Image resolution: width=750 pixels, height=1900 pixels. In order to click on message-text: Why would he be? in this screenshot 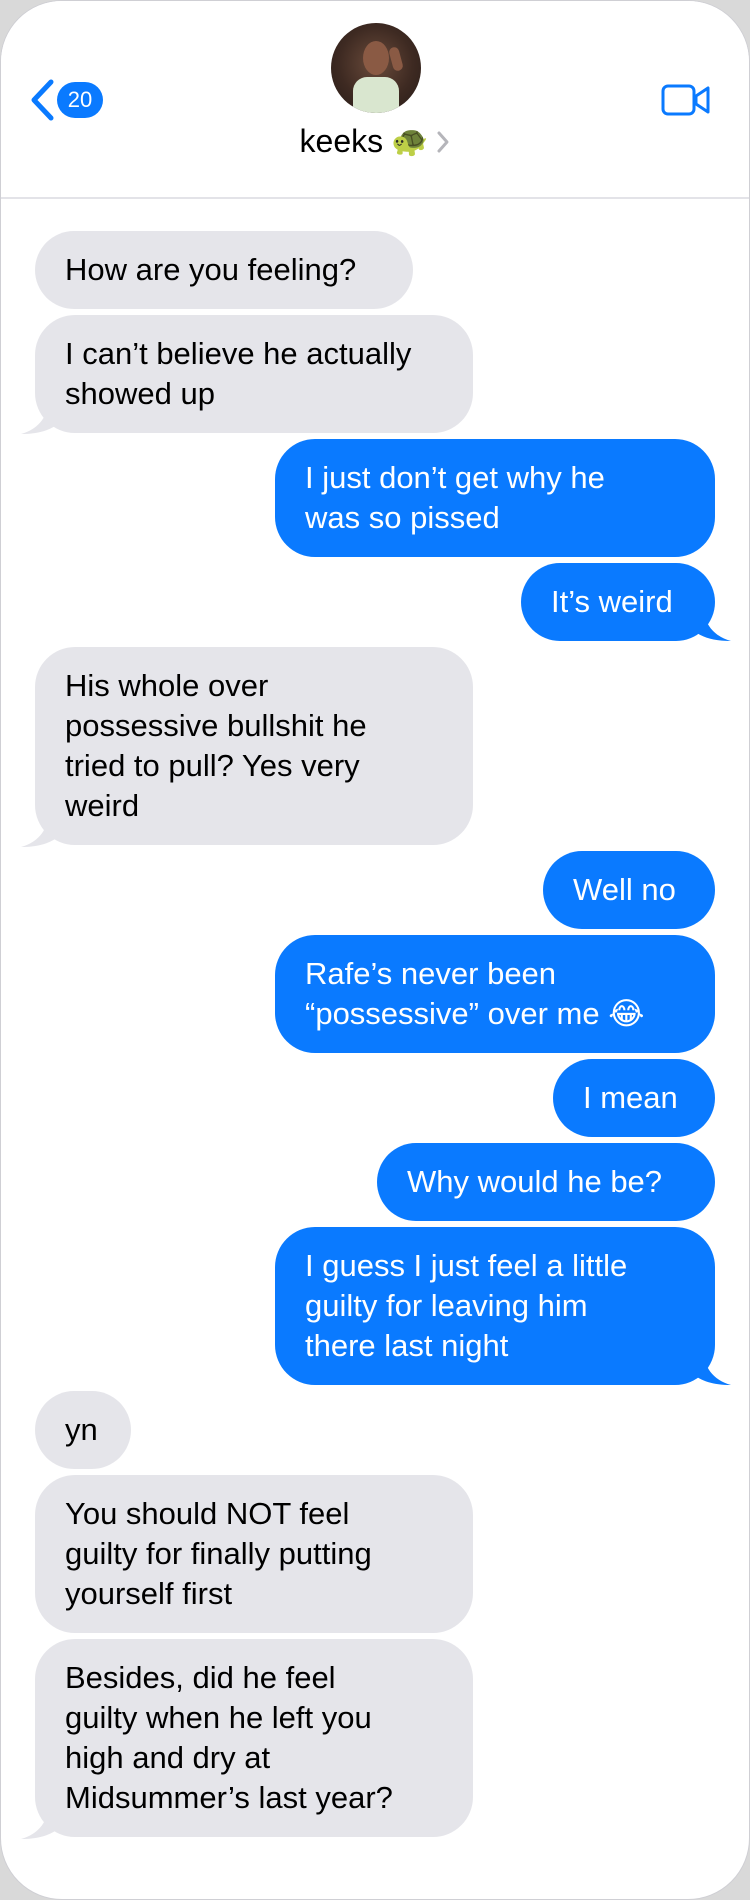, I will do `click(535, 1181)`.